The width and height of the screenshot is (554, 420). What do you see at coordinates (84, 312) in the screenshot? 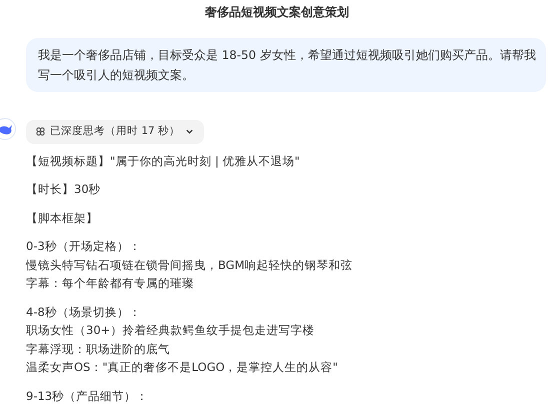
I see `text-line: 4-8秒（场景切换）：` at bounding box center [84, 312].